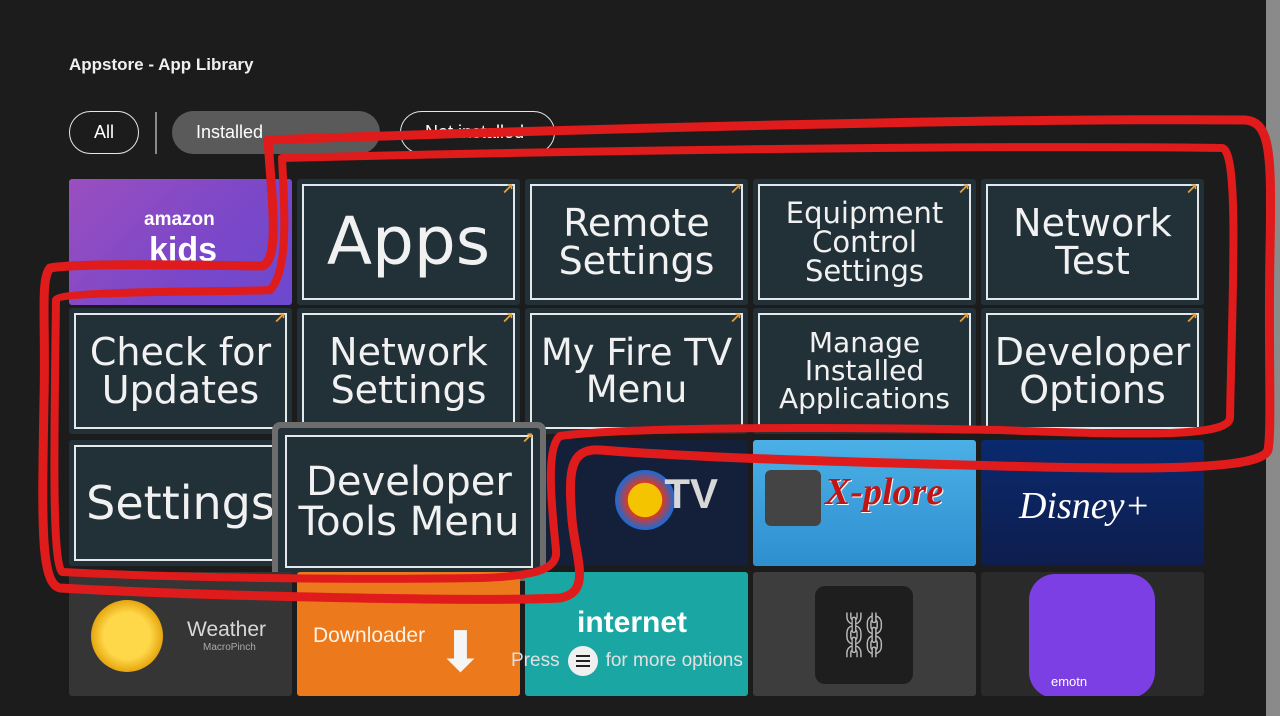  I want to click on my-fire-tv-menu-tile: My Fire TV Menu ↗, so click(636, 371).